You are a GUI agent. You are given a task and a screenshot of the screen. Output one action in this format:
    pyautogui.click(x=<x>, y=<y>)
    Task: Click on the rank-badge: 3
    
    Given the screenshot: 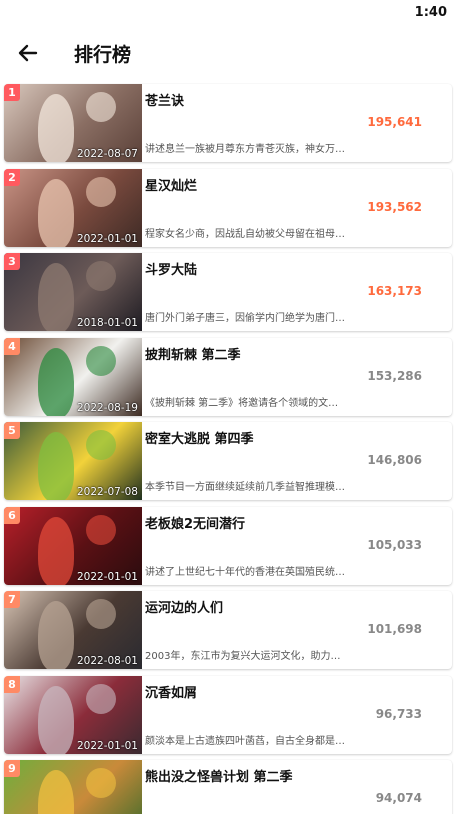 What is the action you would take?
    pyautogui.click(x=12, y=261)
    